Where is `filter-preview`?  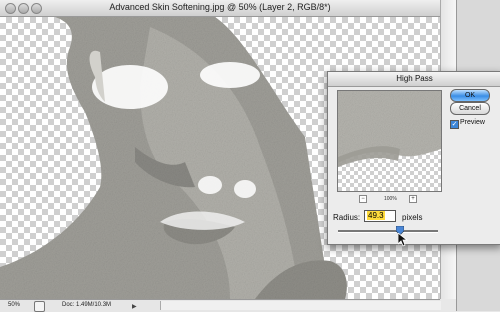 filter-preview is located at coordinates (389, 141).